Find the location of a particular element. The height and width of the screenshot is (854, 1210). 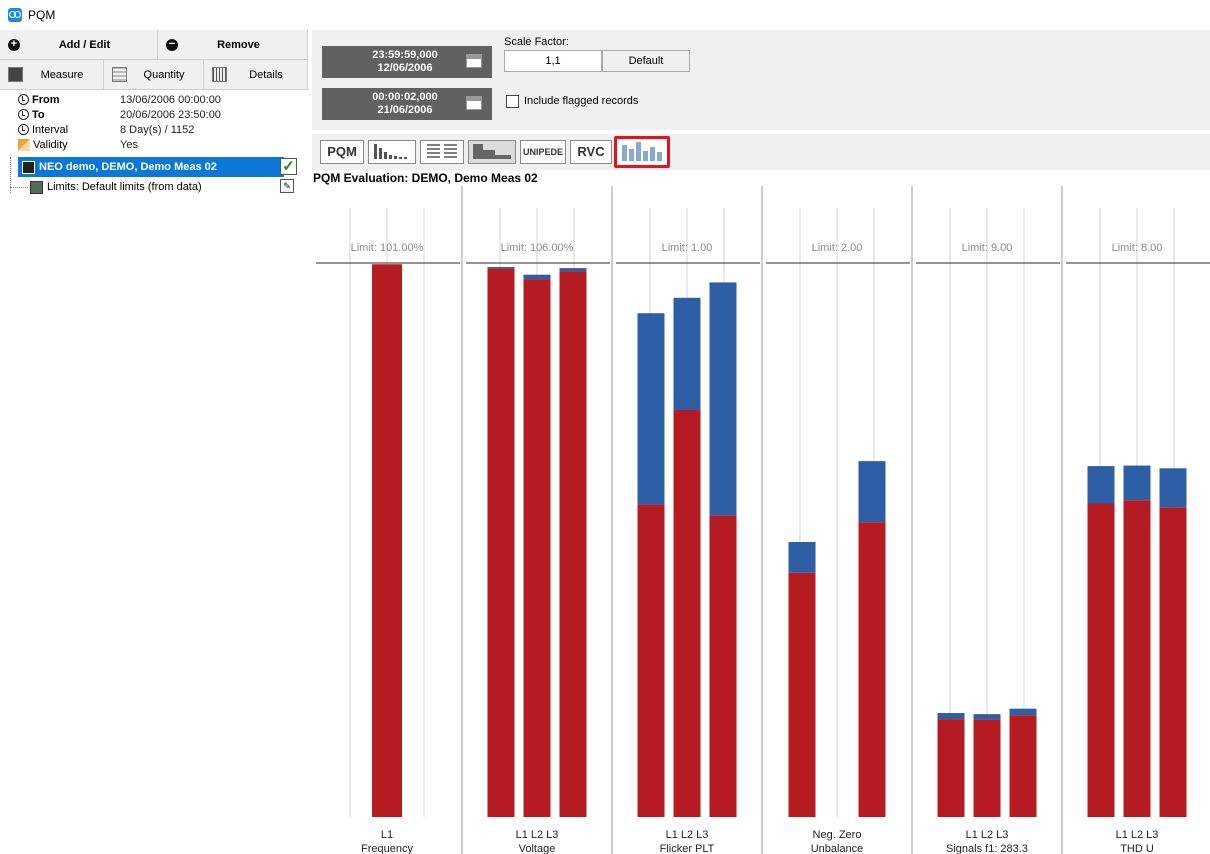

app-icon is located at coordinates (15, 15).